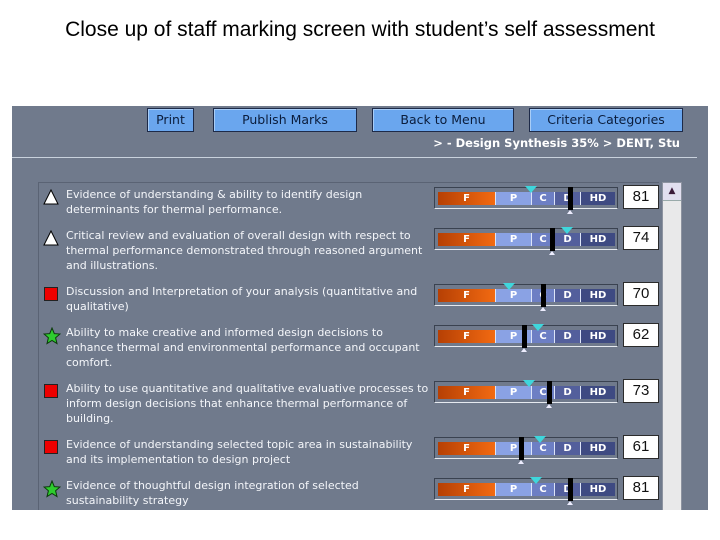 Image resolution: width=720 pixels, height=540 pixels. What do you see at coordinates (672, 192) in the screenshot?
I see `scroll-up-arrow-icon: ▲` at bounding box center [672, 192].